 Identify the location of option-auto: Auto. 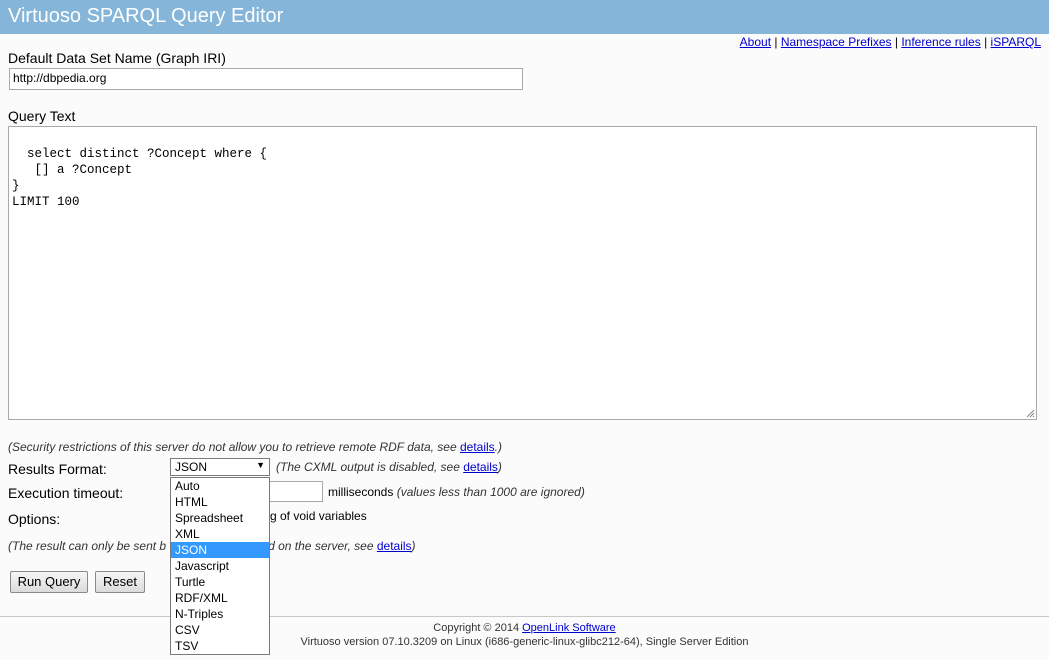
(220, 486).